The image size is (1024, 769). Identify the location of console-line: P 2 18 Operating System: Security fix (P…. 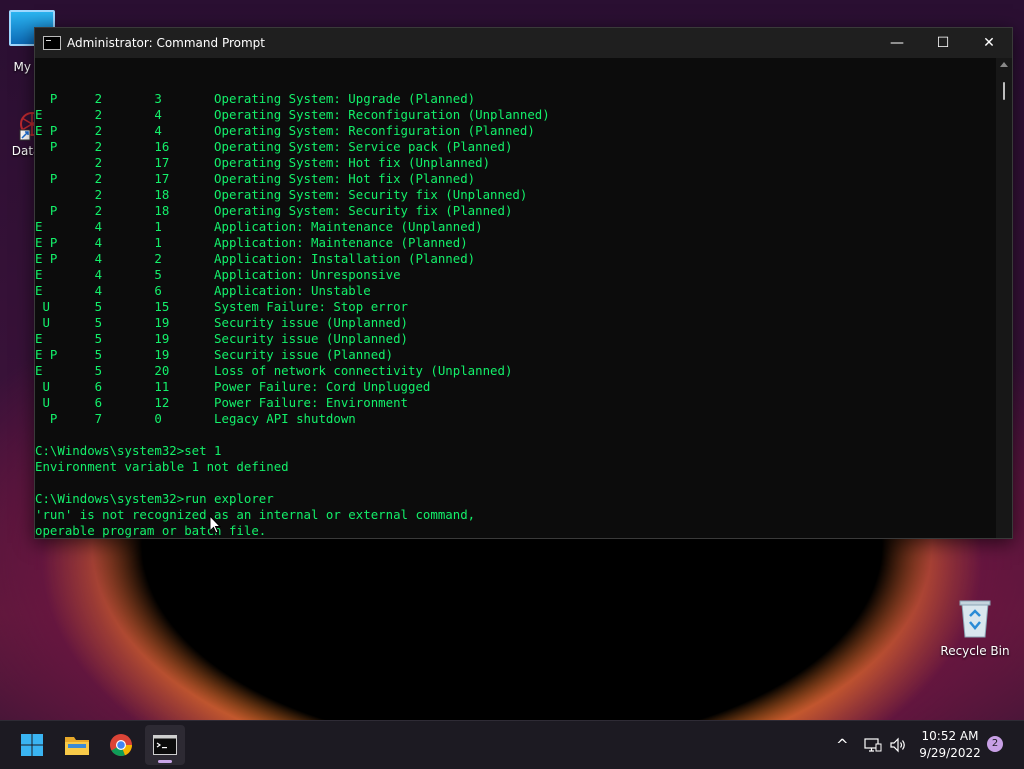
(274, 210).